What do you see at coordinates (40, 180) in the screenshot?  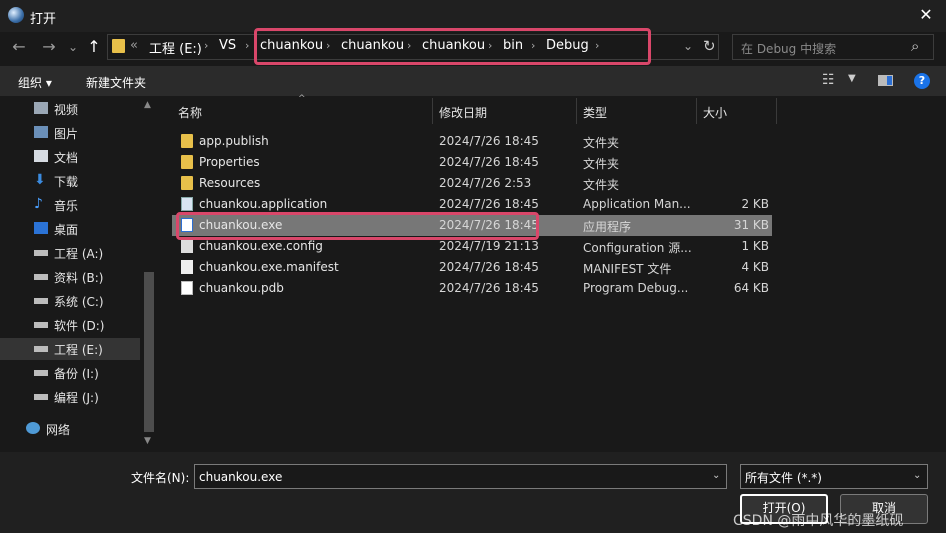 I see `download-icon: ⬇` at bounding box center [40, 180].